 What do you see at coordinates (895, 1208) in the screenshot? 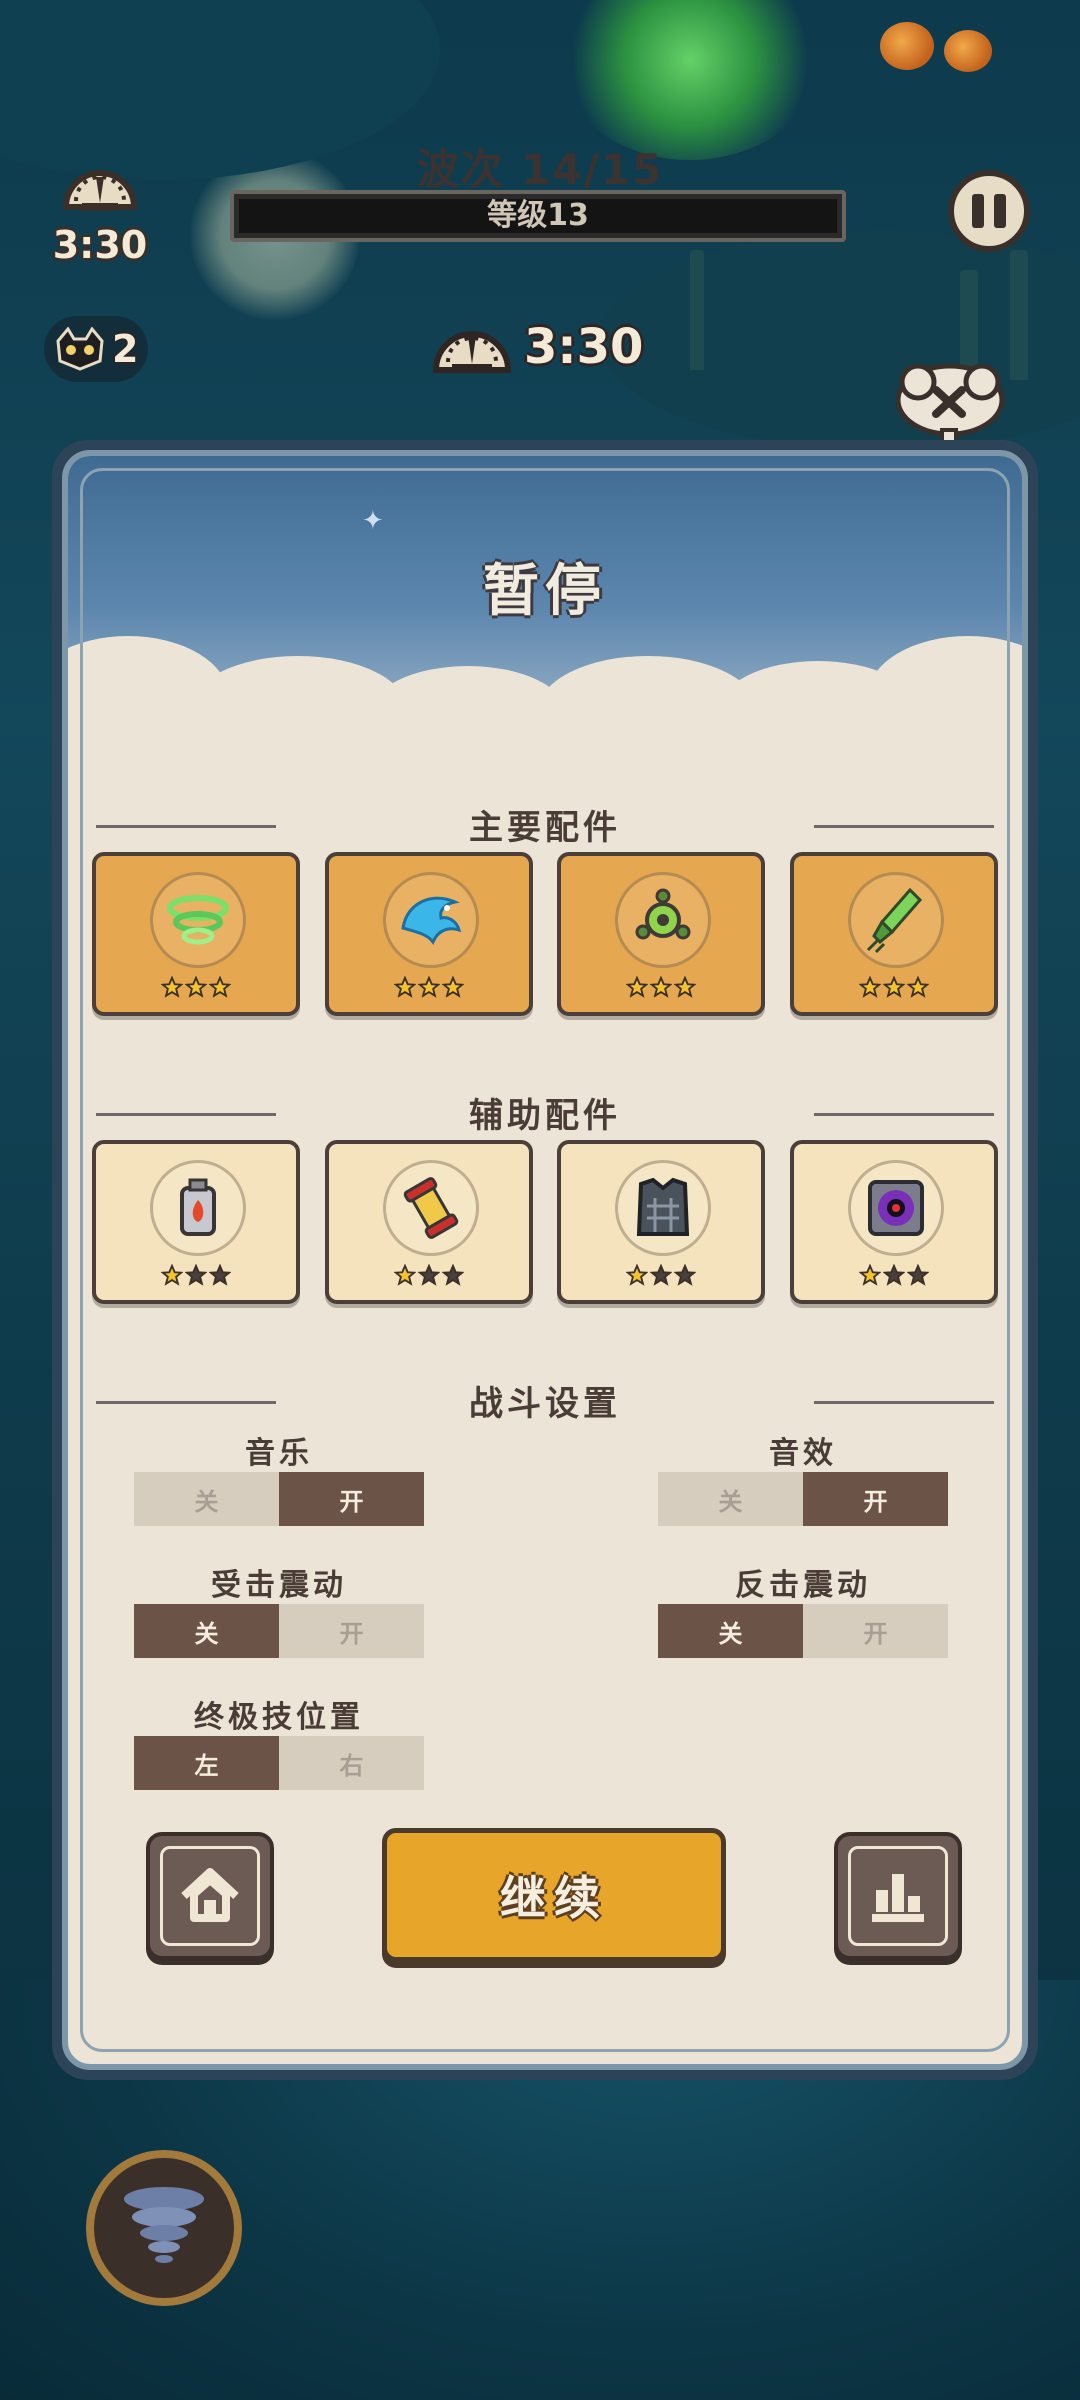
I see `black-hole-device-icon` at bounding box center [895, 1208].